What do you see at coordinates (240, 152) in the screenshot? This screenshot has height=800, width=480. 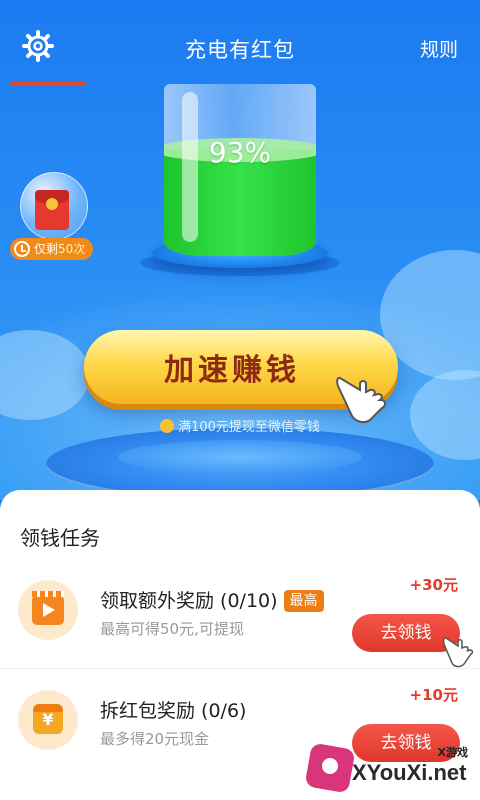 I see `battery-percent: 93%` at bounding box center [240, 152].